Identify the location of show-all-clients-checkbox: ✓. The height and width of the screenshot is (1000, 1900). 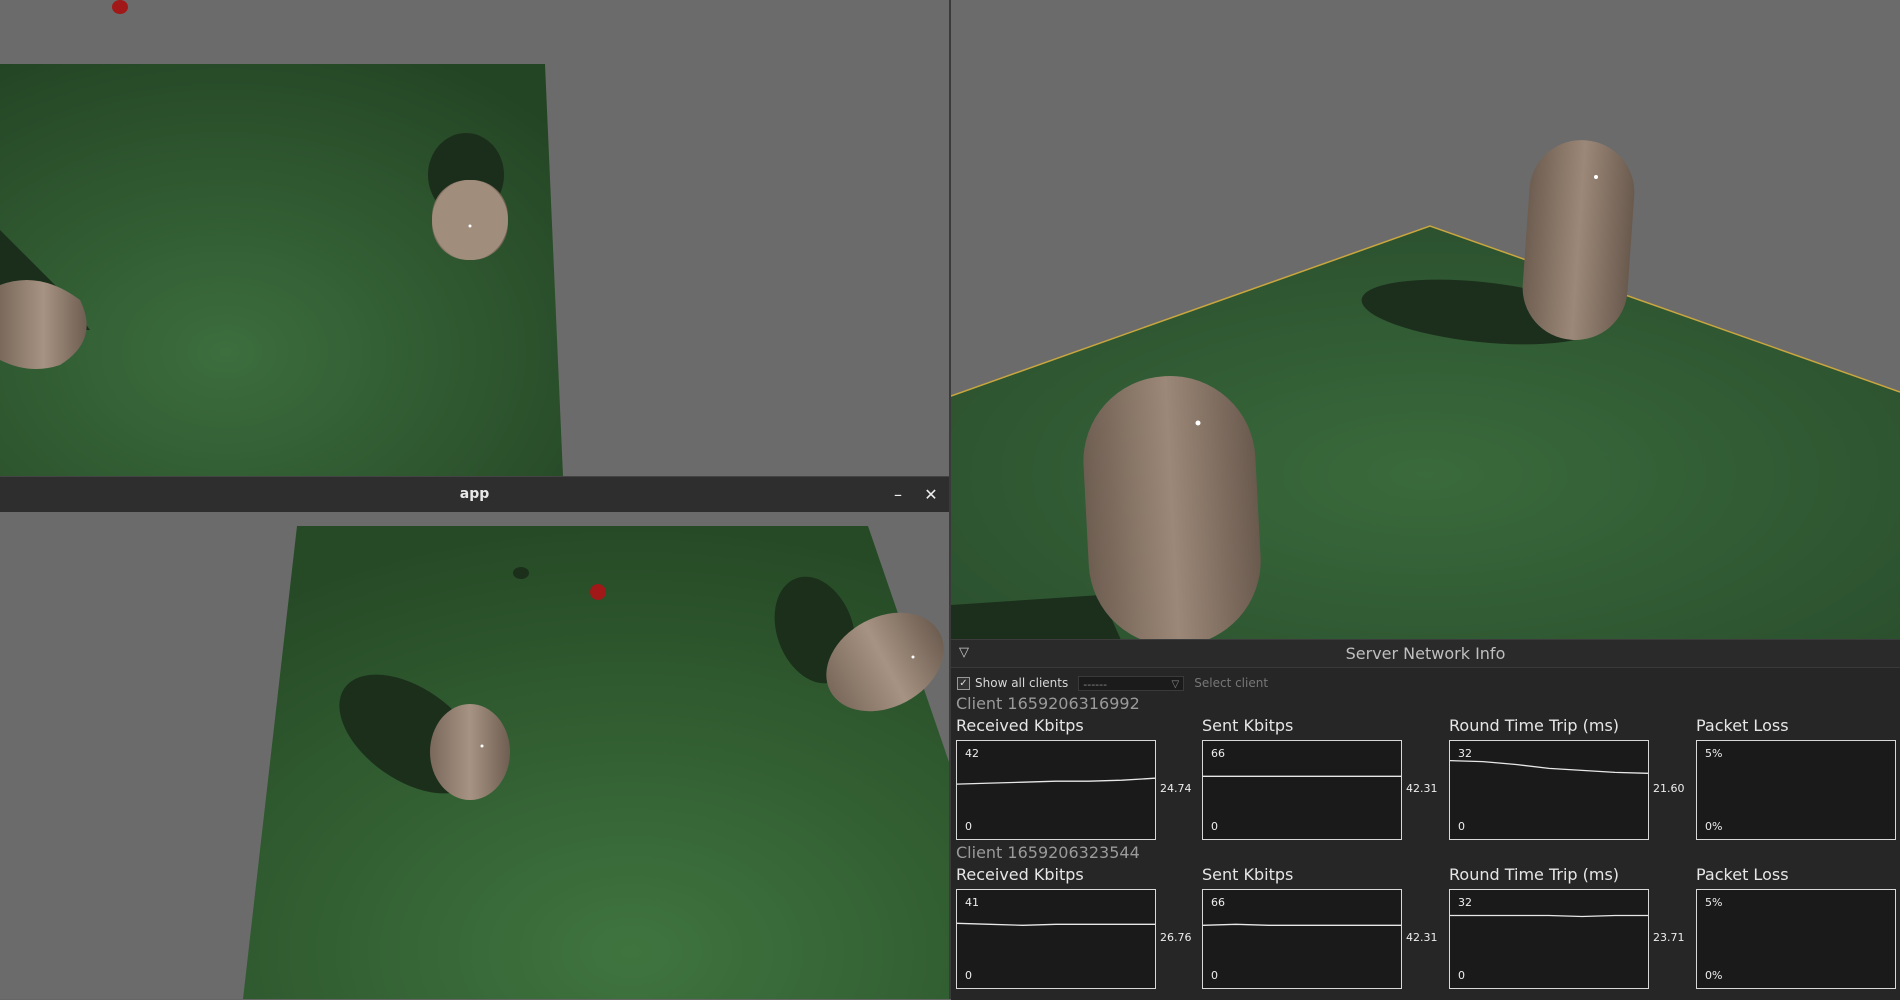
(963, 683).